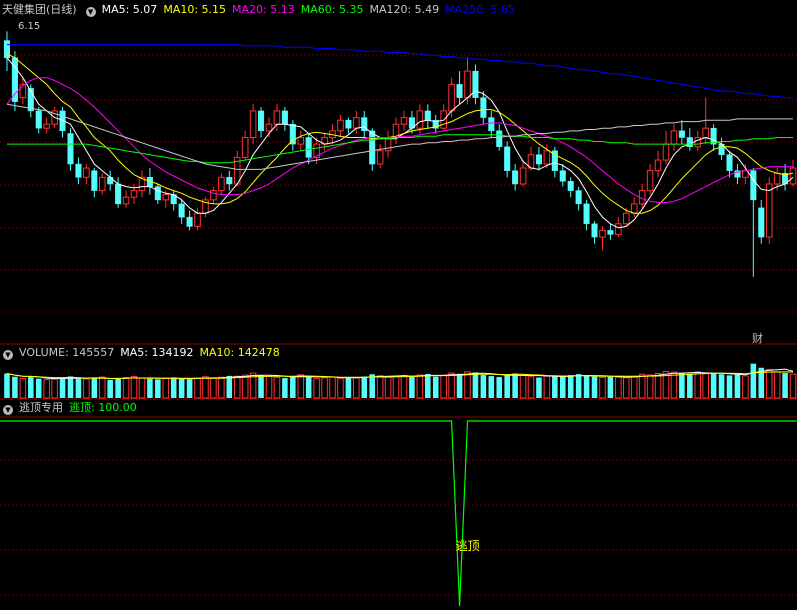 This screenshot has width=797, height=610. What do you see at coordinates (757, 338) in the screenshot?
I see `event-tag: 财` at bounding box center [757, 338].